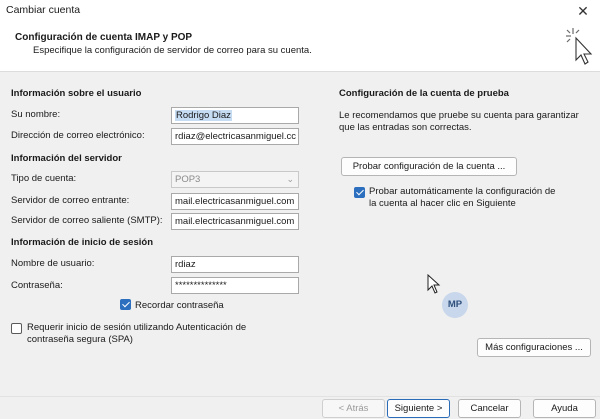 Image resolution: width=600 pixels, height=419 pixels. What do you see at coordinates (44, 178) in the screenshot?
I see `account-type-label: Tipo de cuenta:` at bounding box center [44, 178].